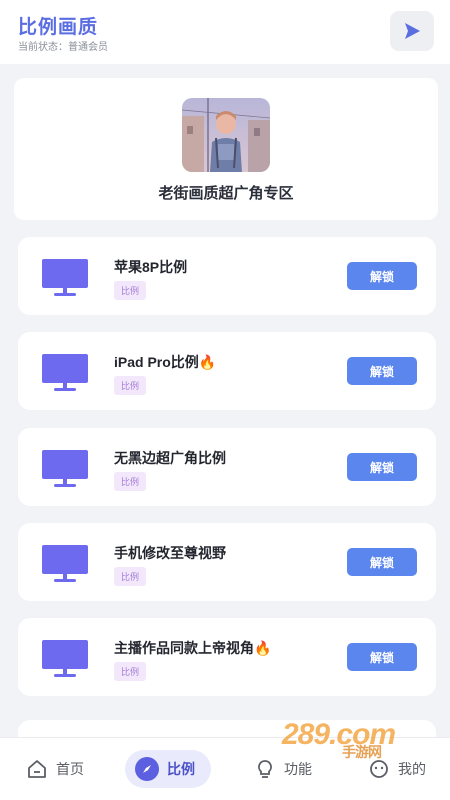 The image size is (450, 800). What do you see at coordinates (227, 467) in the screenshot?
I see `ratio-card-no-black-border: 无黑边超广角比例 比例 解锁` at bounding box center [227, 467].